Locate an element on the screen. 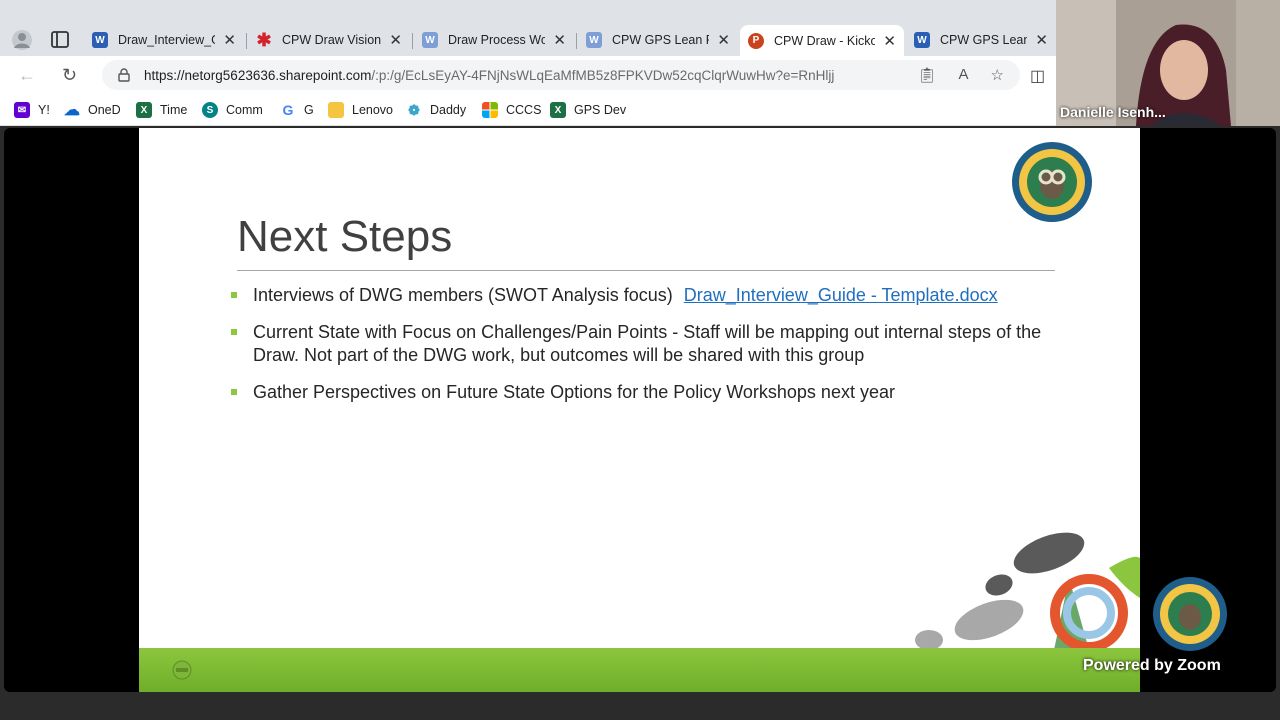 The width and height of the screenshot is (1280, 720). tab-title: Draw_Interview_Gu is located at coordinates (166, 40).